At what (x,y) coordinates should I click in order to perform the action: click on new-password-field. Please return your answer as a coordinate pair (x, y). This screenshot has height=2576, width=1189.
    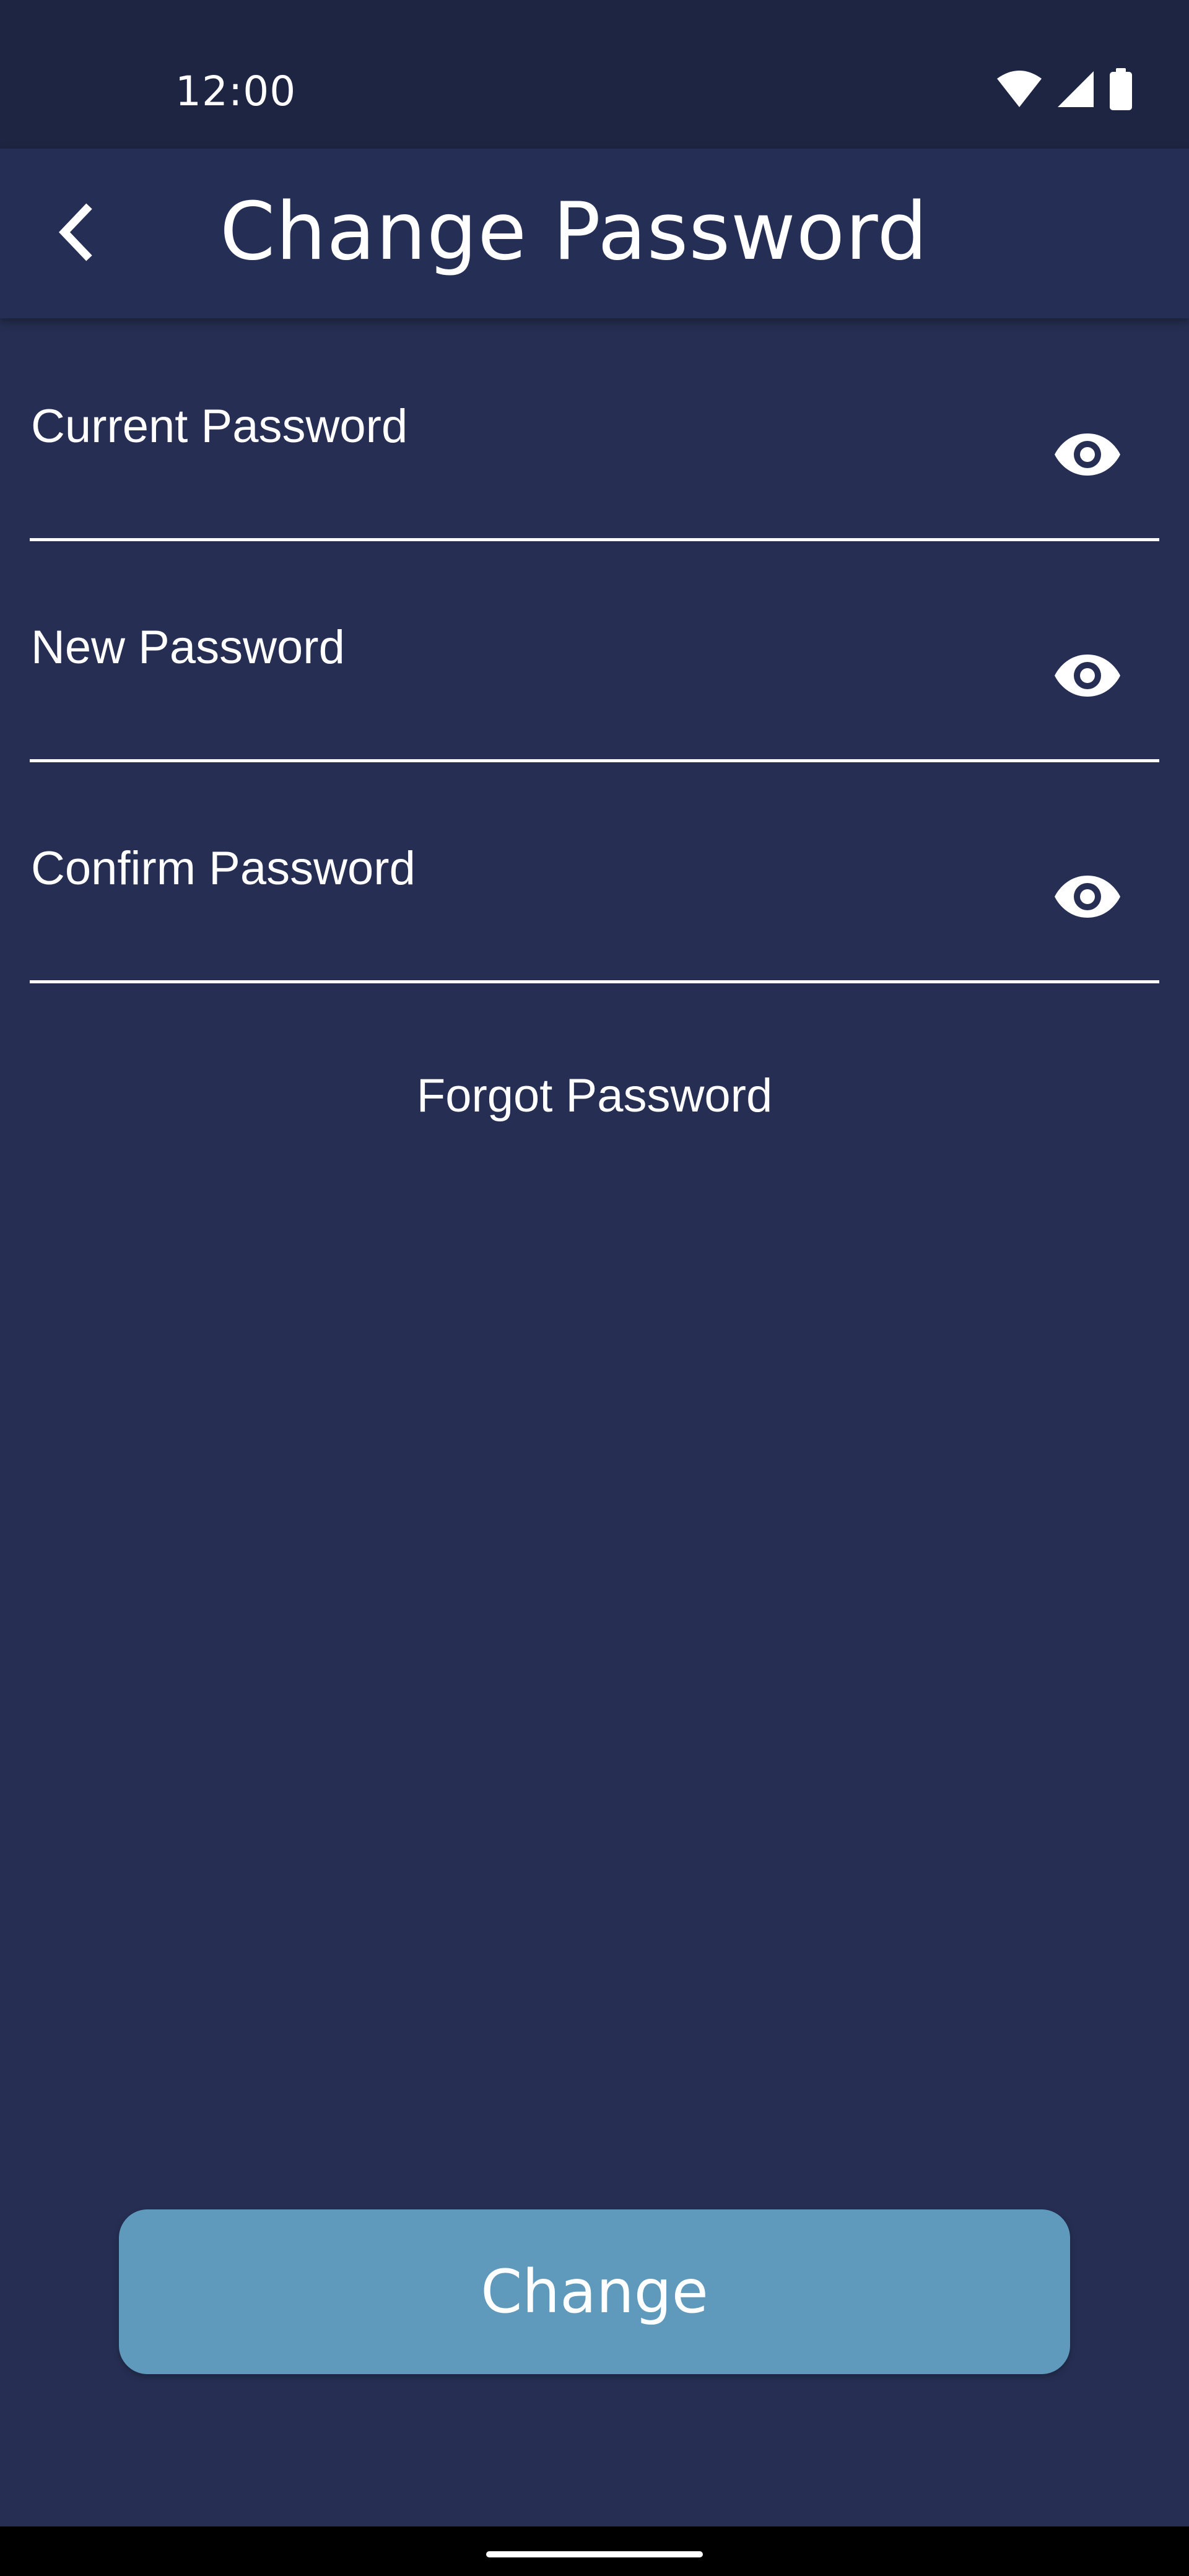
    Looking at the image, I should click on (594, 652).